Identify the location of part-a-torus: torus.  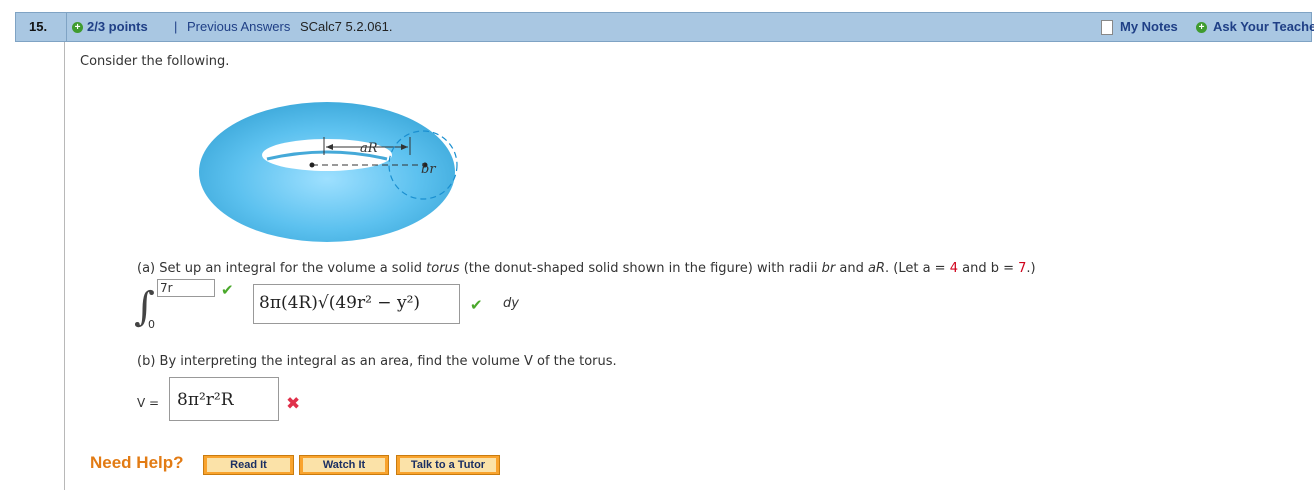
(443, 268).